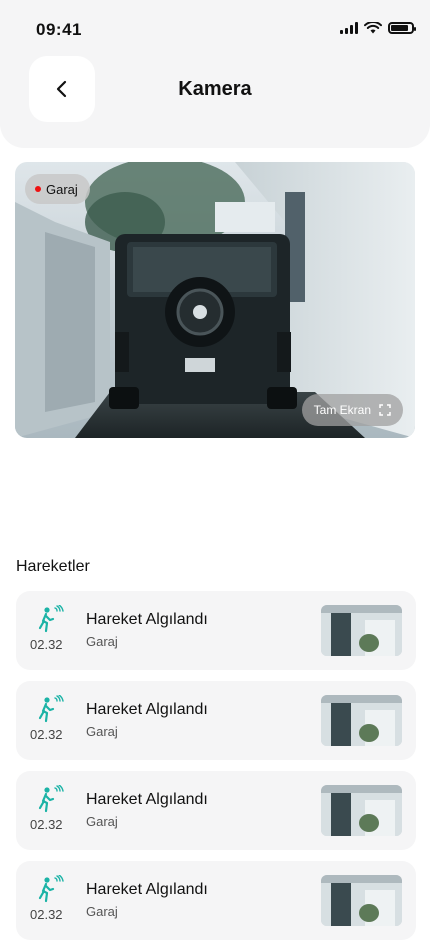 This screenshot has width=430, height=951. What do you see at coordinates (373, 28) in the screenshot?
I see `wifi-icon` at bounding box center [373, 28].